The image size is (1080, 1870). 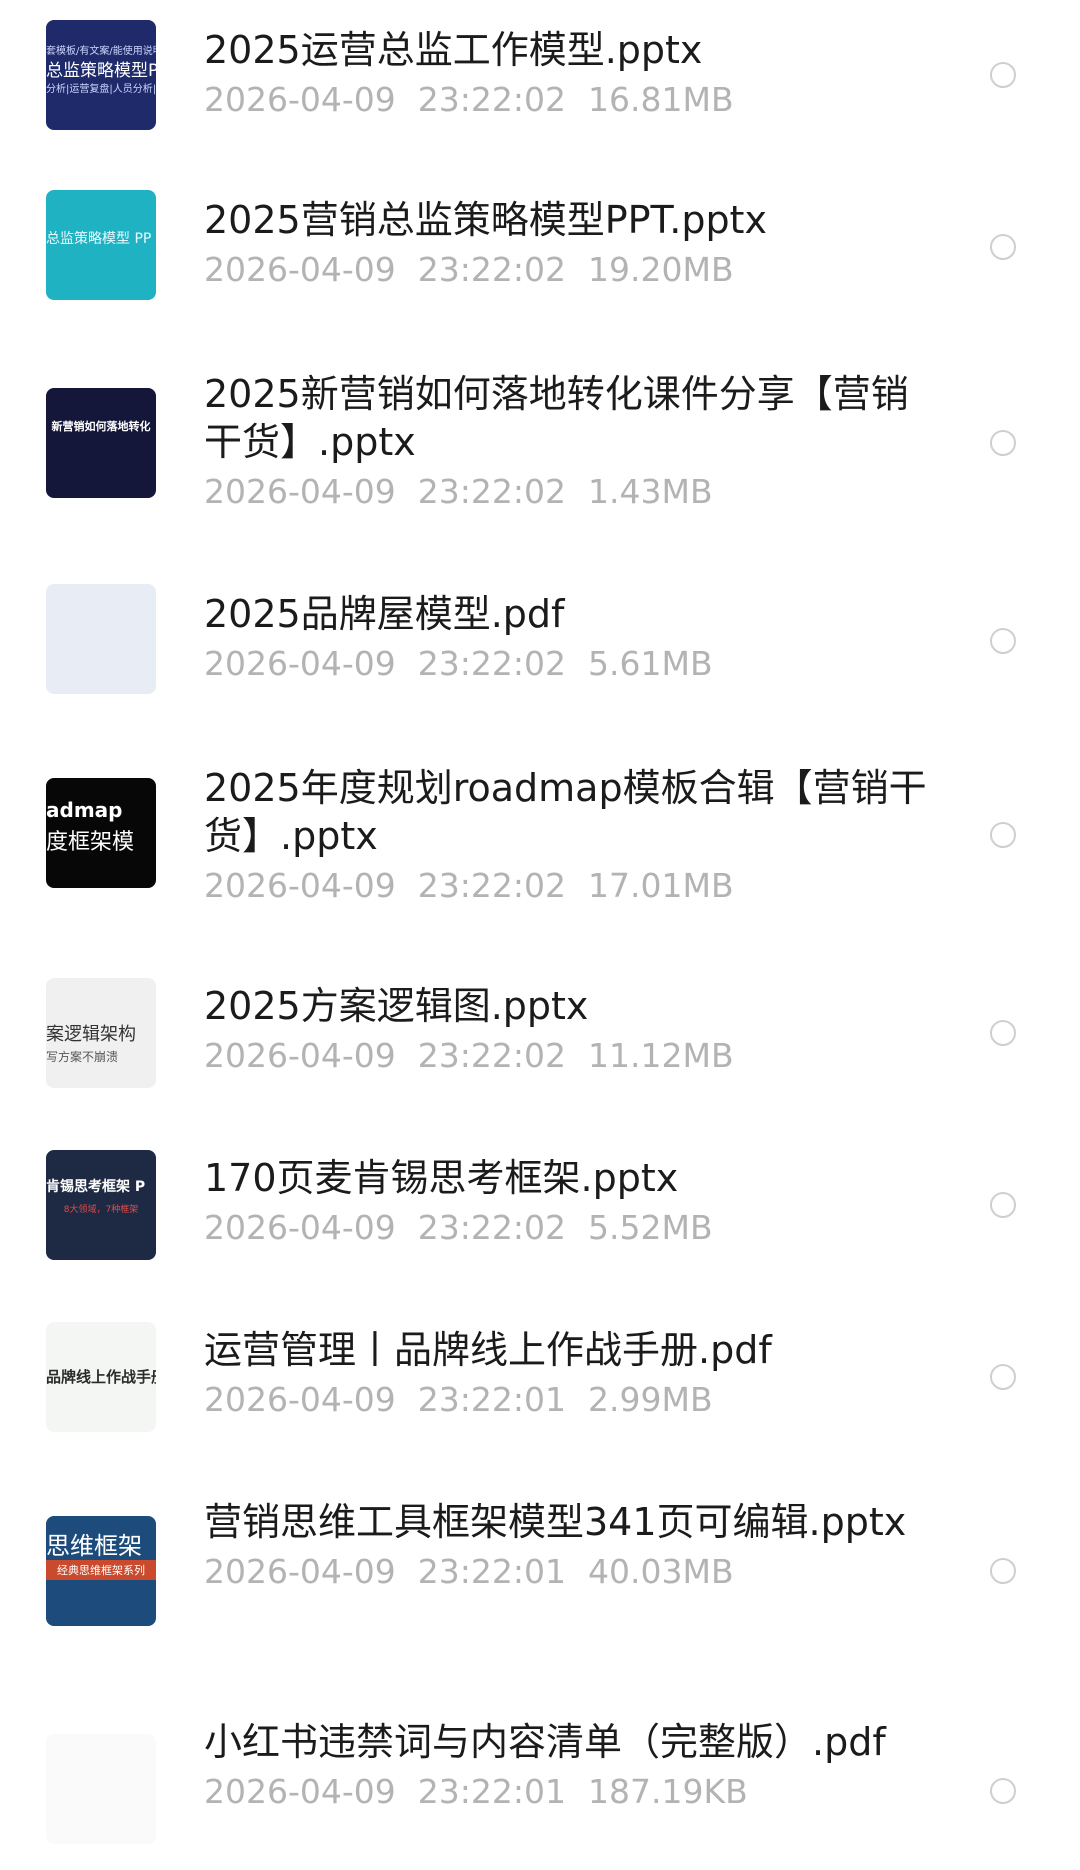 What do you see at coordinates (101, 443) in the screenshot?
I see `file-thumbnail: 新营销如何落地转化` at bounding box center [101, 443].